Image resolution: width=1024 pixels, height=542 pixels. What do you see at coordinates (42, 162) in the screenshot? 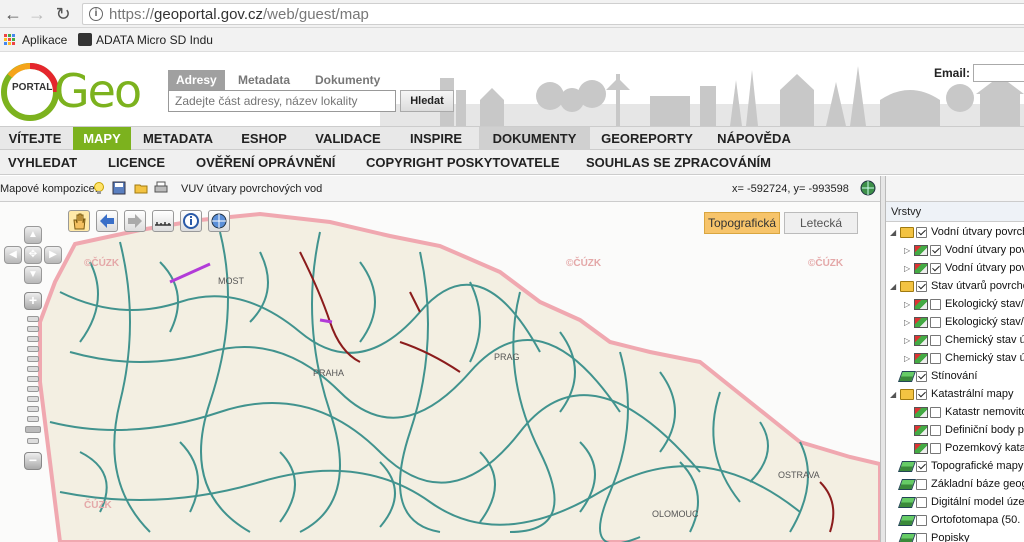
I see `subnav-vyhledat: VYHLEDAT` at bounding box center [42, 162].